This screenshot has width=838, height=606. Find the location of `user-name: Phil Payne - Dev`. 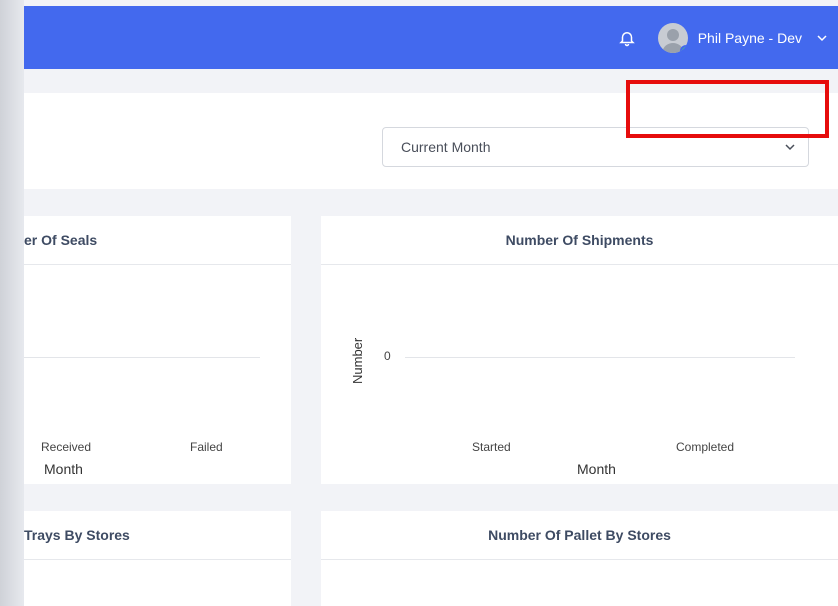

user-name: Phil Payne - Dev is located at coordinates (750, 38).